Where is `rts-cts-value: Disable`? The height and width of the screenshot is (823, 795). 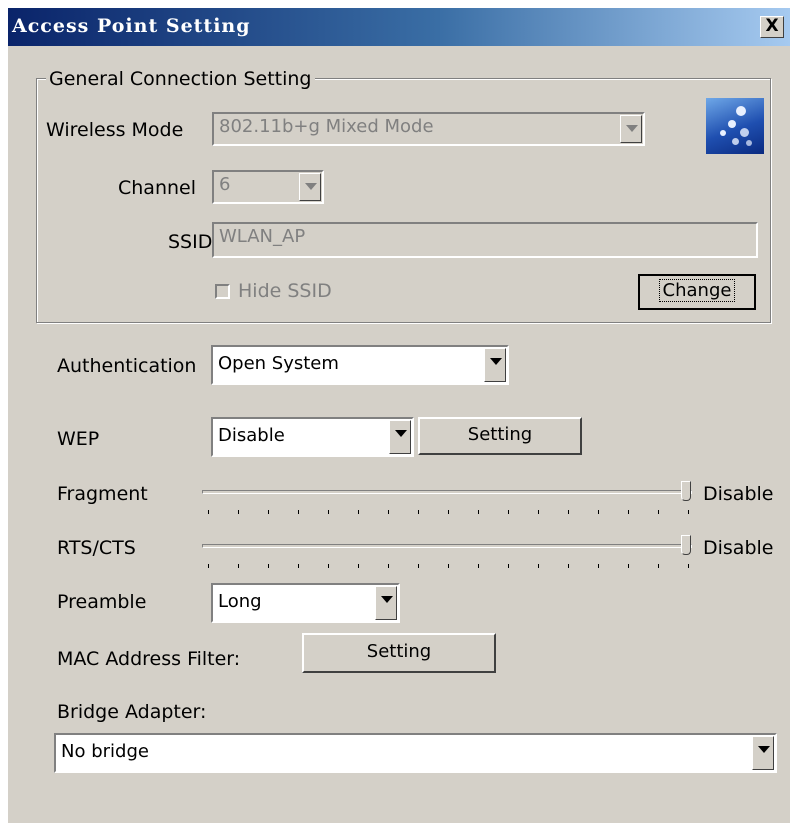 rts-cts-value: Disable is located at coordinates (738, 548).